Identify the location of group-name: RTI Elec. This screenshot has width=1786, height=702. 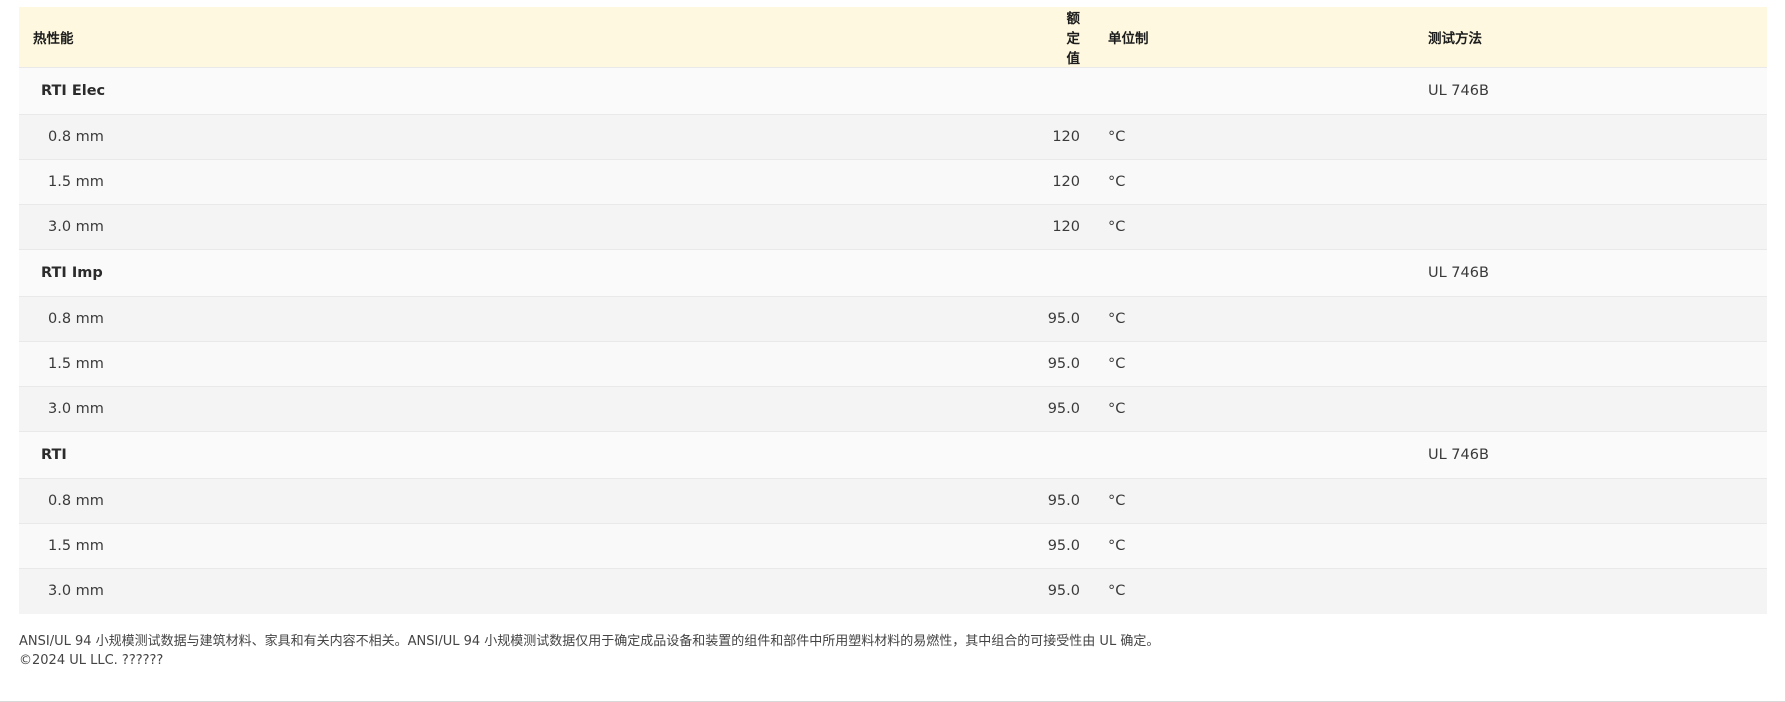
(73, 91).